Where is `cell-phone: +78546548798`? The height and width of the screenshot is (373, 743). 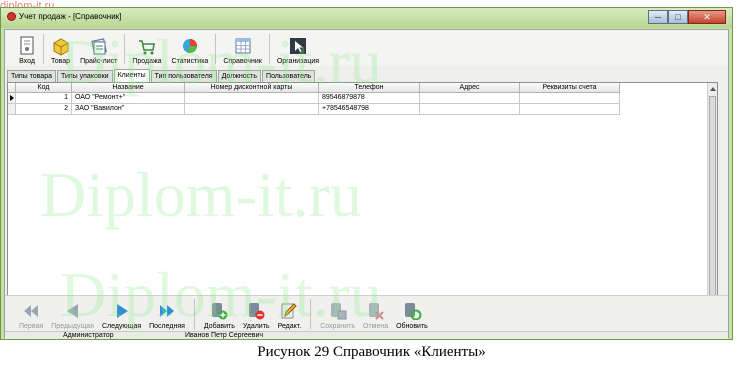 cell-phone: +78546548798 is located at coordinates (369, 109).